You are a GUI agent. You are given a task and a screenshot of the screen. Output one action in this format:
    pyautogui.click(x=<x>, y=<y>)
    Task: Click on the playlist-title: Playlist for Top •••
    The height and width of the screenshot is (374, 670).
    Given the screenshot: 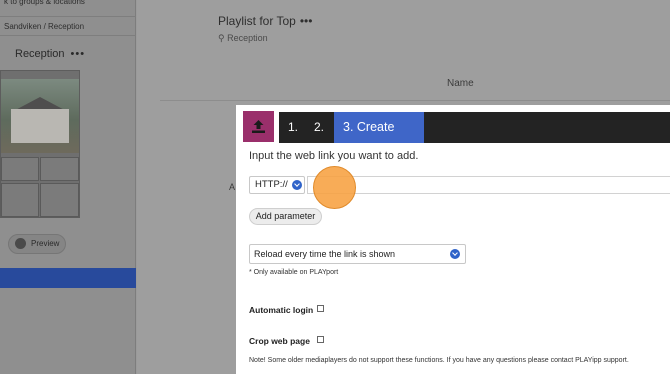 What is the action you would take?
    pyautogui.click(x=265, y=21)
    